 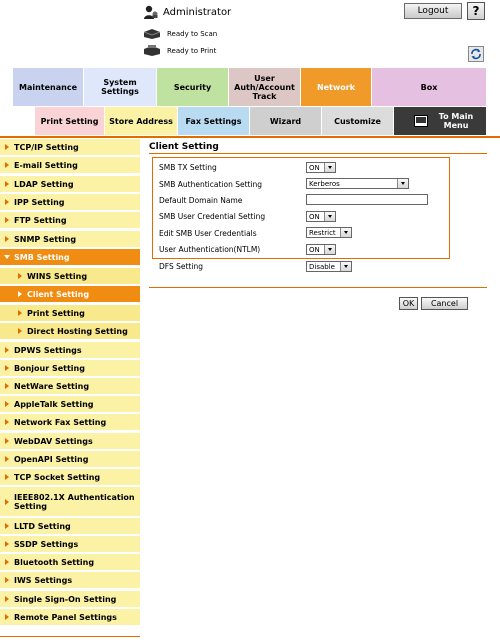 What do you see at coordinates (214, 121) in the screenshot?
I see `tab-fax-settings: Fax Settings` at bounding box center [214, 121].